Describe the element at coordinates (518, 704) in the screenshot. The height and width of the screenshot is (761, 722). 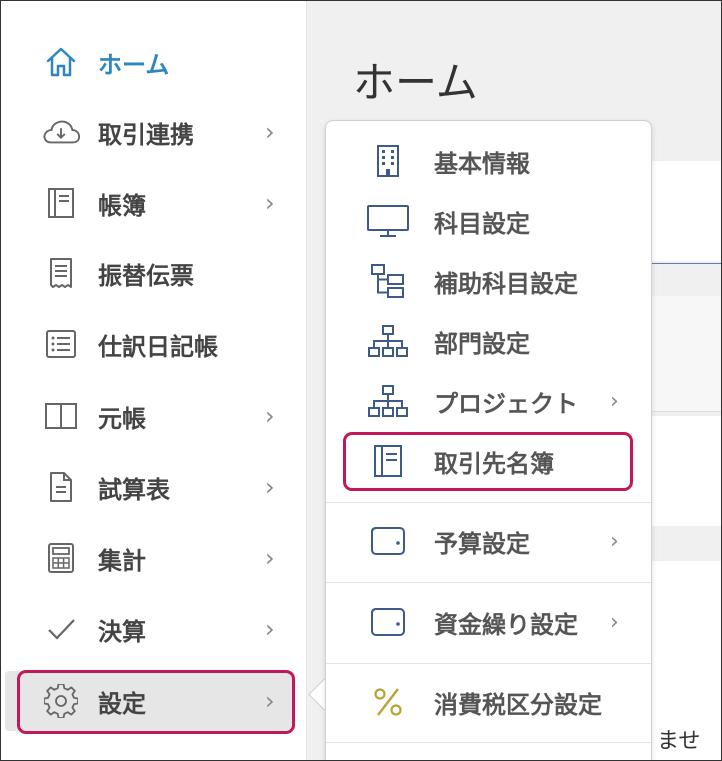
I see `menu-item-label: 消費税区分設定` at that location.